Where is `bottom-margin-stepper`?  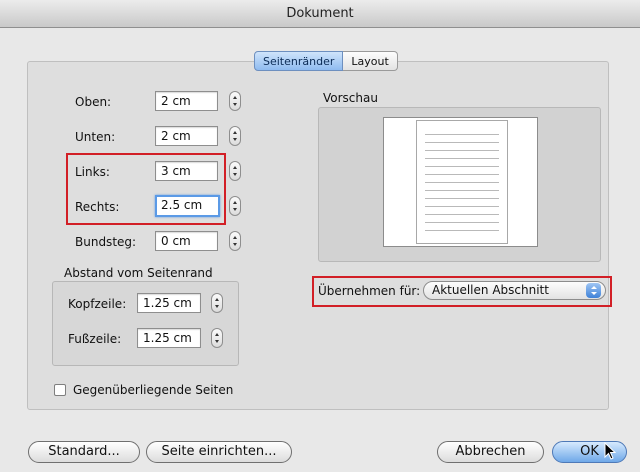 bottom-margin-stepper is located at coordinates (235, 136).